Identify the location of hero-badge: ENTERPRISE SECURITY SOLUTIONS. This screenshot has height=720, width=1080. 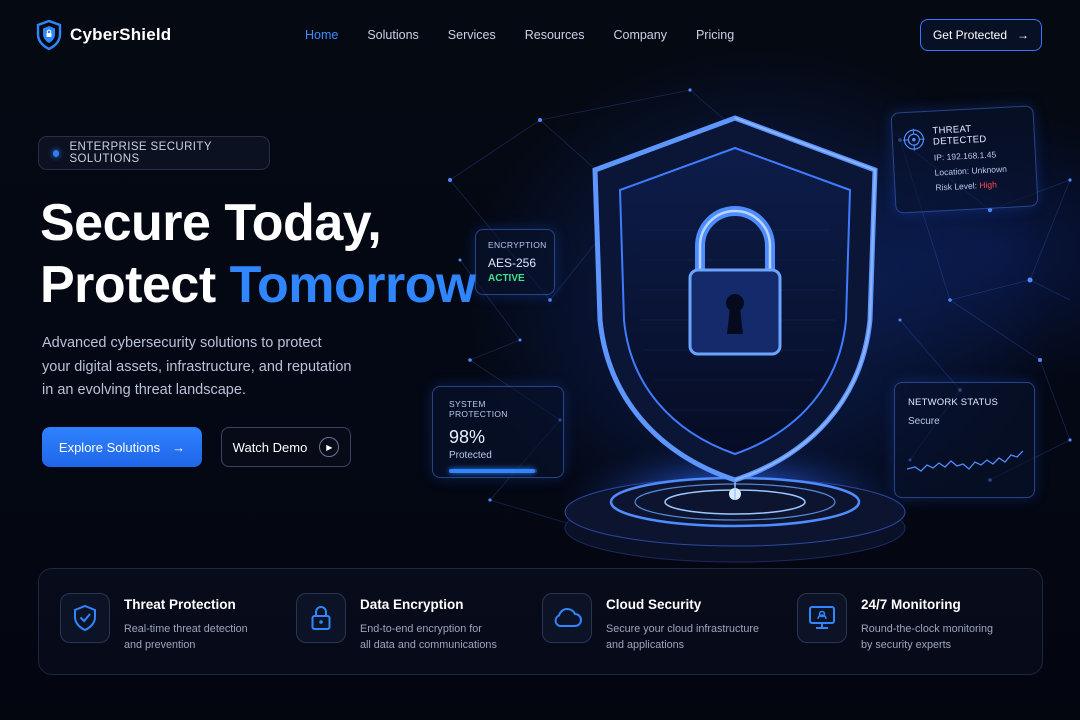
(154, 153).